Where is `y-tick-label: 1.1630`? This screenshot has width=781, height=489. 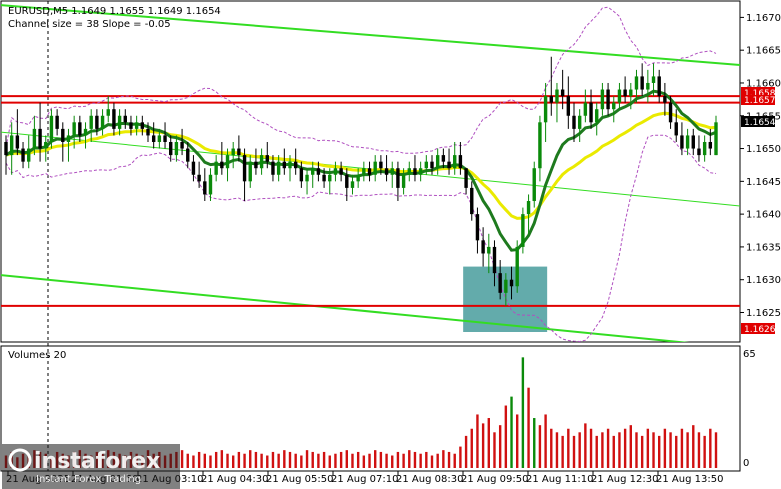 y-tick-label: 1.1630 is located at coordinates (763, 280).